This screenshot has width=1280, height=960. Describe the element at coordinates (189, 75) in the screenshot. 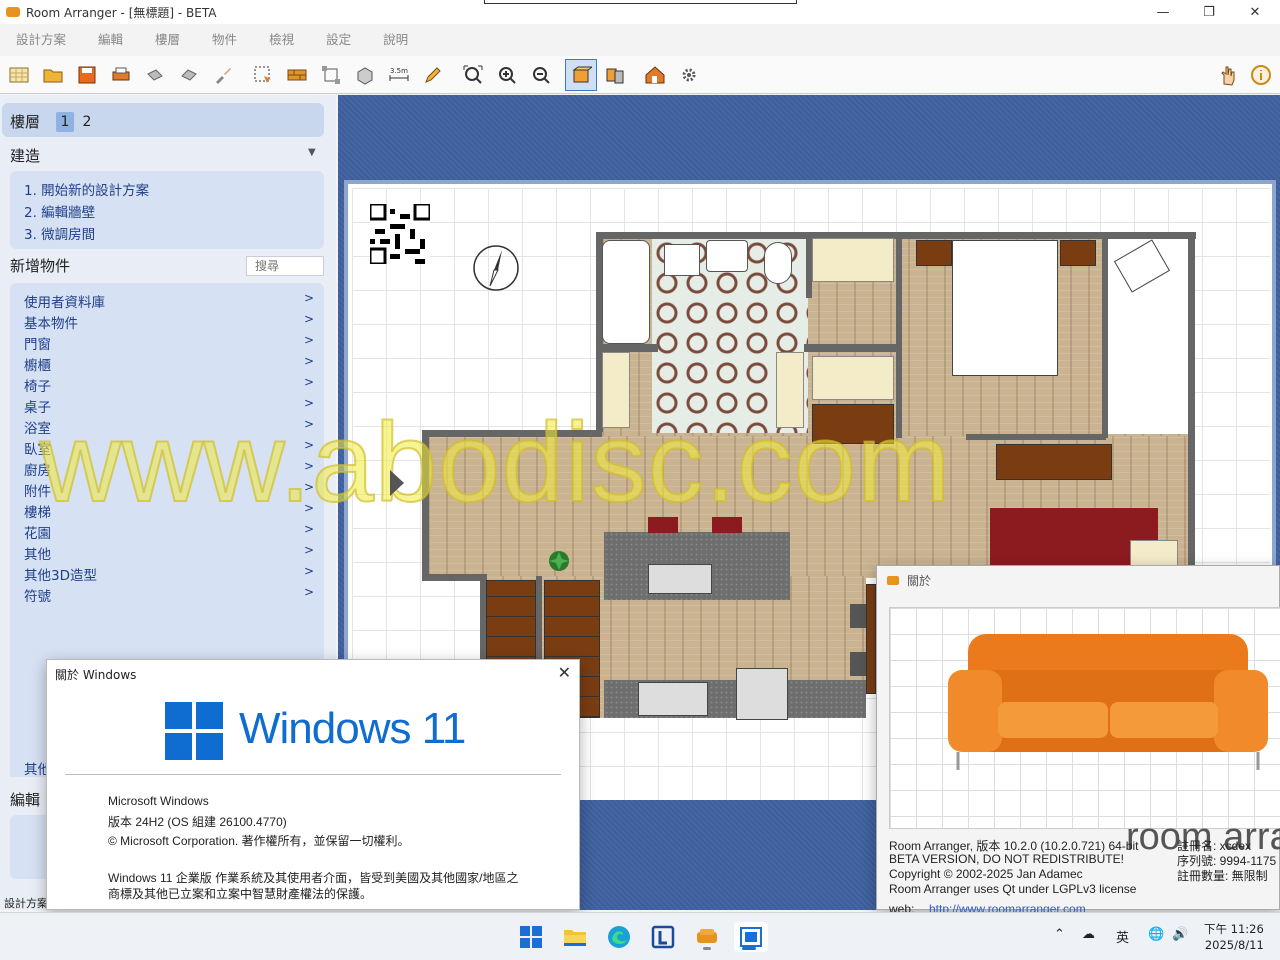

I see `redo-icon` at that location.